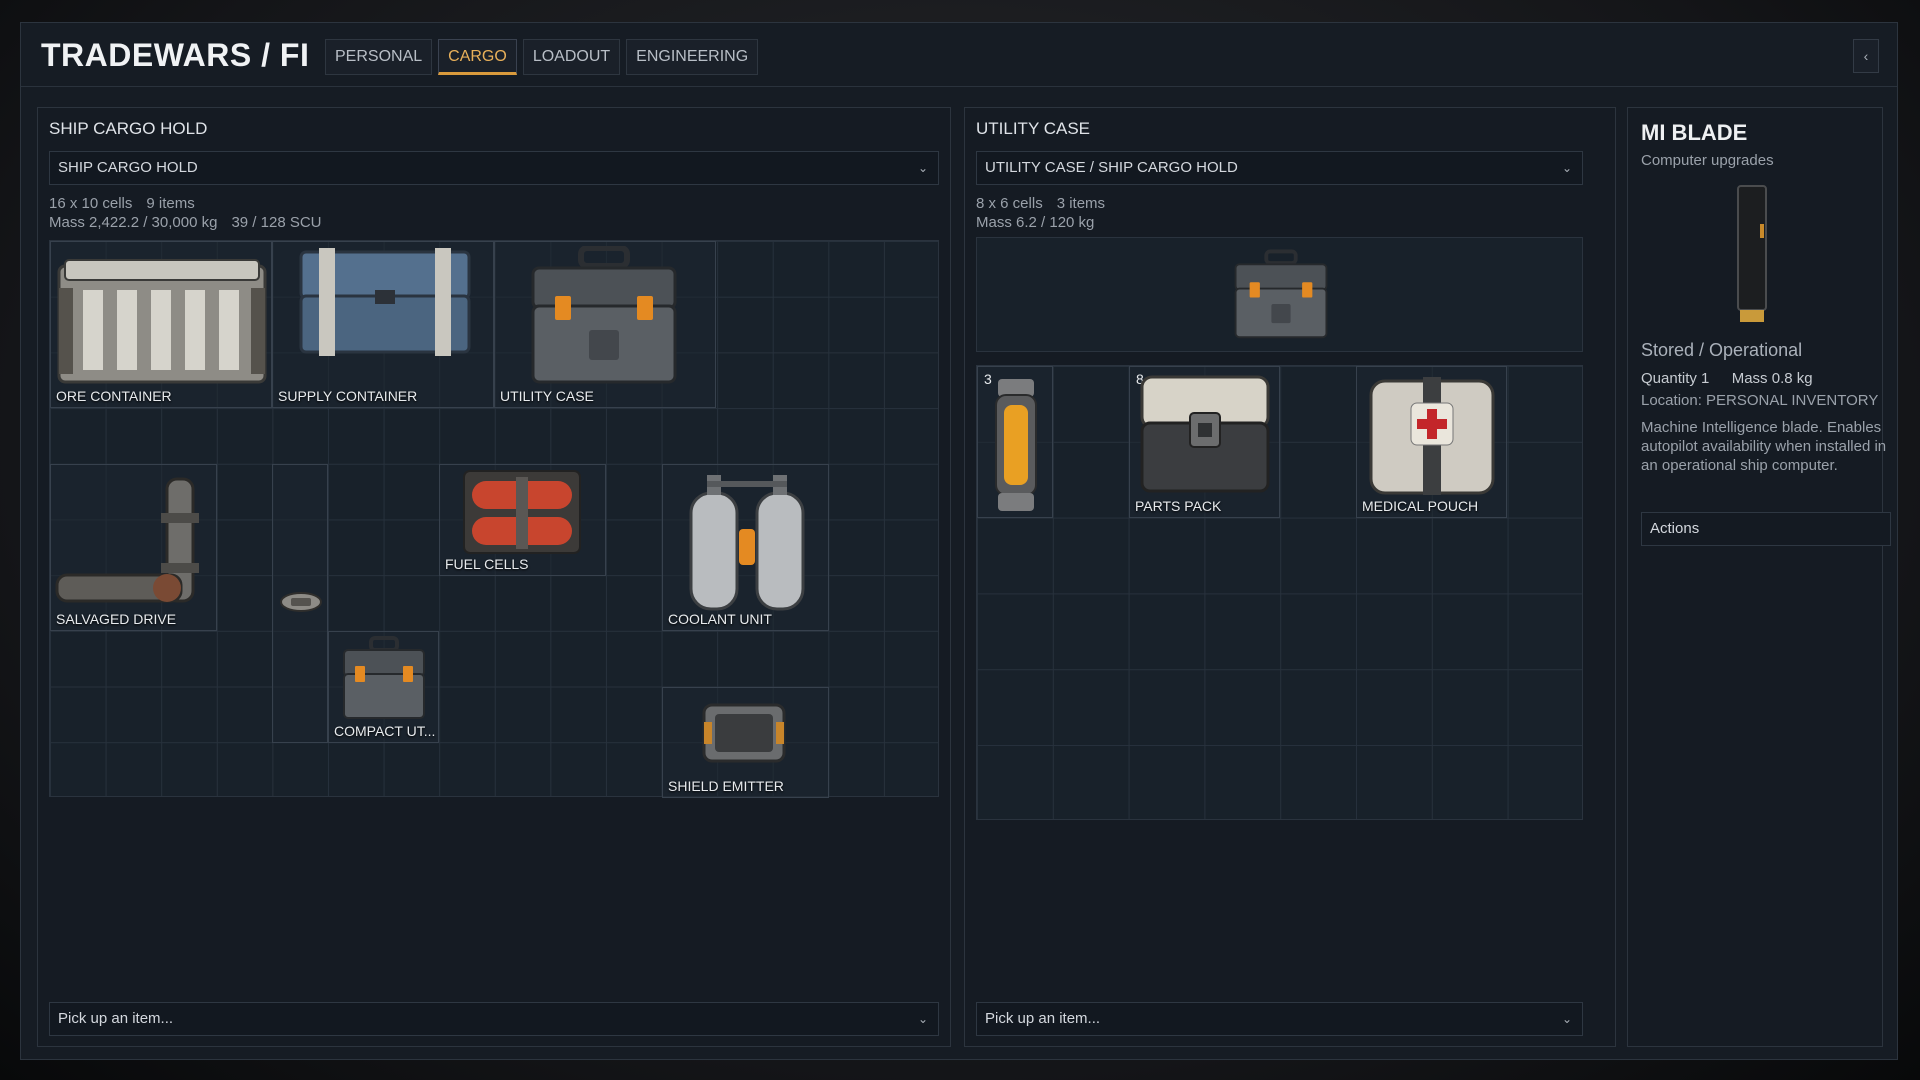  I want to click on item-status: Stored / Operational, so click(1722, 350).